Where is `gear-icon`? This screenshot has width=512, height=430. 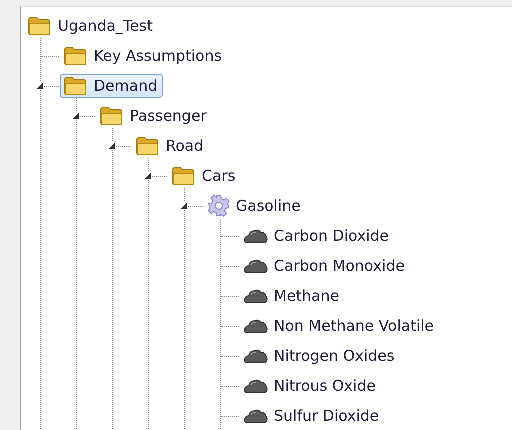
gear-icon is located at coordinates (219, 206).